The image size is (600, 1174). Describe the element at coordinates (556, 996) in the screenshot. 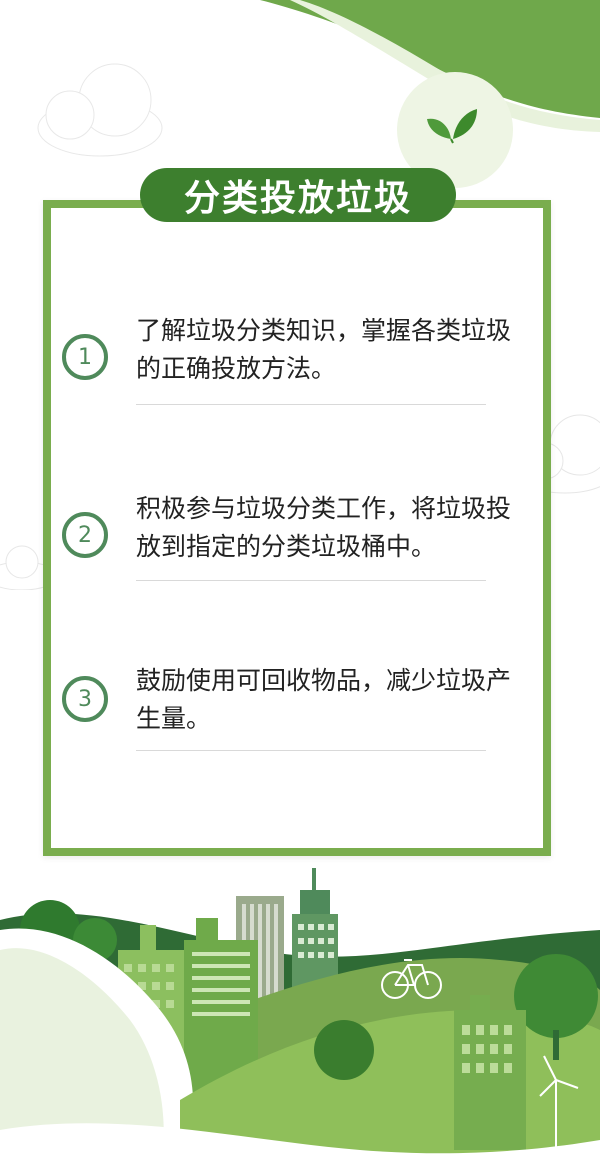

I see `tree-right` at that location.